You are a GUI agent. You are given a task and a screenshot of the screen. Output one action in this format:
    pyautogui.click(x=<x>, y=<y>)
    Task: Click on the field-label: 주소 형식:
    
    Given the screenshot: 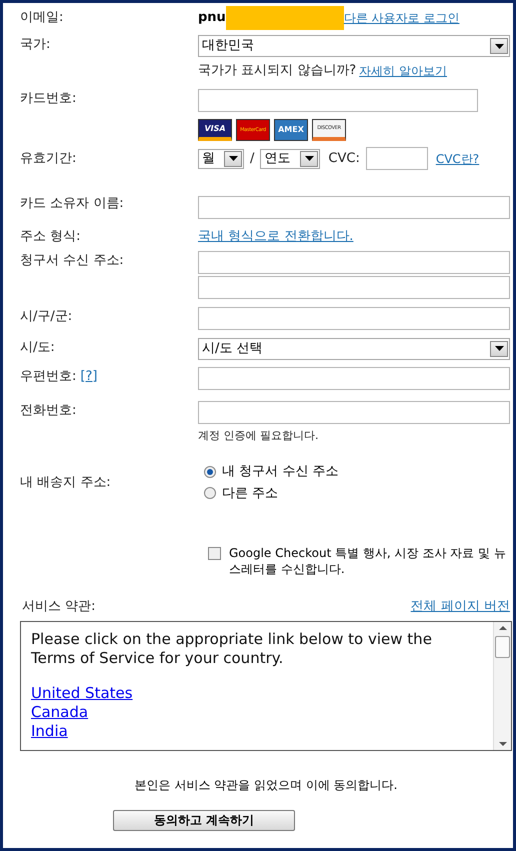 What is the action you would take?
    pyautogui.click(x=51, y=237)
    